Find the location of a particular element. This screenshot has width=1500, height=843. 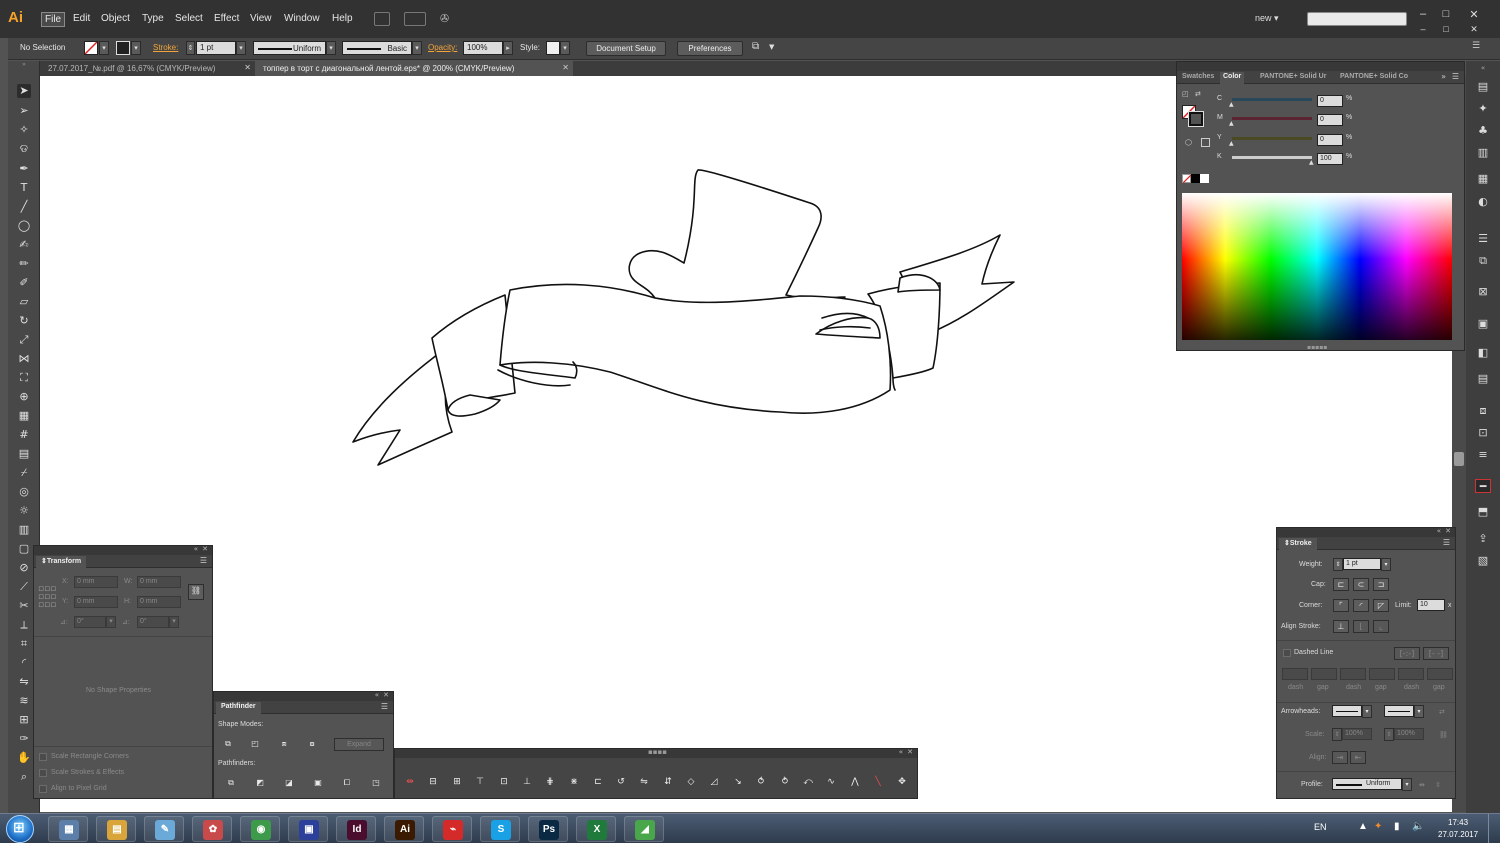

dock-collapse-icon: « is located at coordinates (1483, 68).